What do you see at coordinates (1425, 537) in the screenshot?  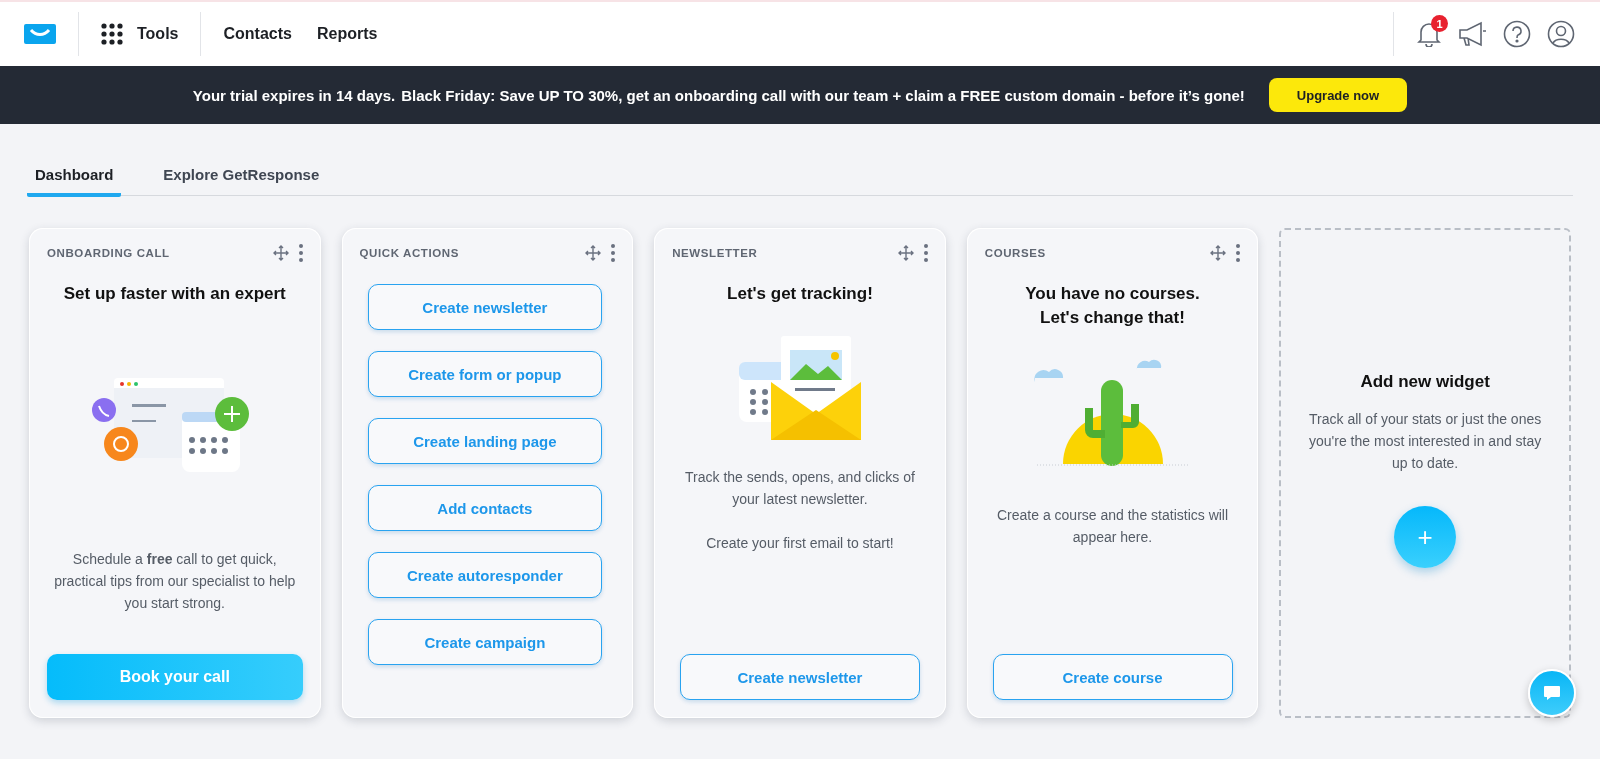 I see `add-widget-button: +` at bounding box center [1425, 537].